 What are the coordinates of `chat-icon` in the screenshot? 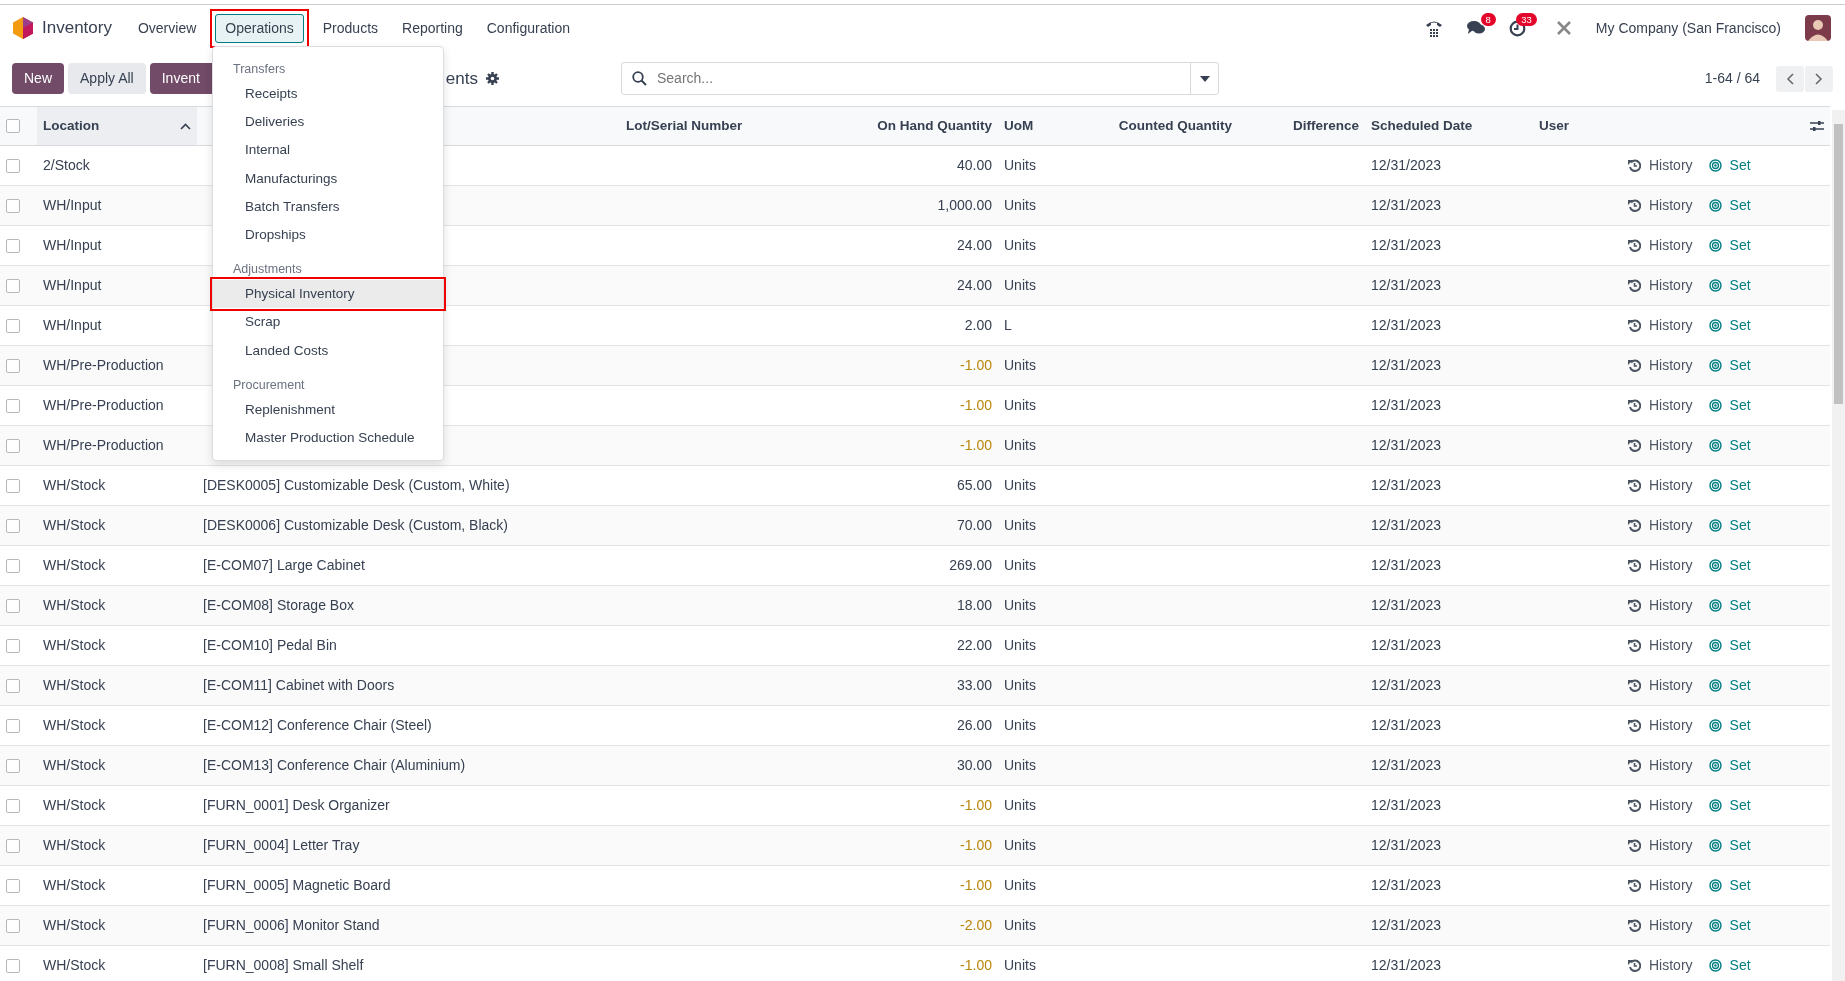 It's located at (1475, 28).